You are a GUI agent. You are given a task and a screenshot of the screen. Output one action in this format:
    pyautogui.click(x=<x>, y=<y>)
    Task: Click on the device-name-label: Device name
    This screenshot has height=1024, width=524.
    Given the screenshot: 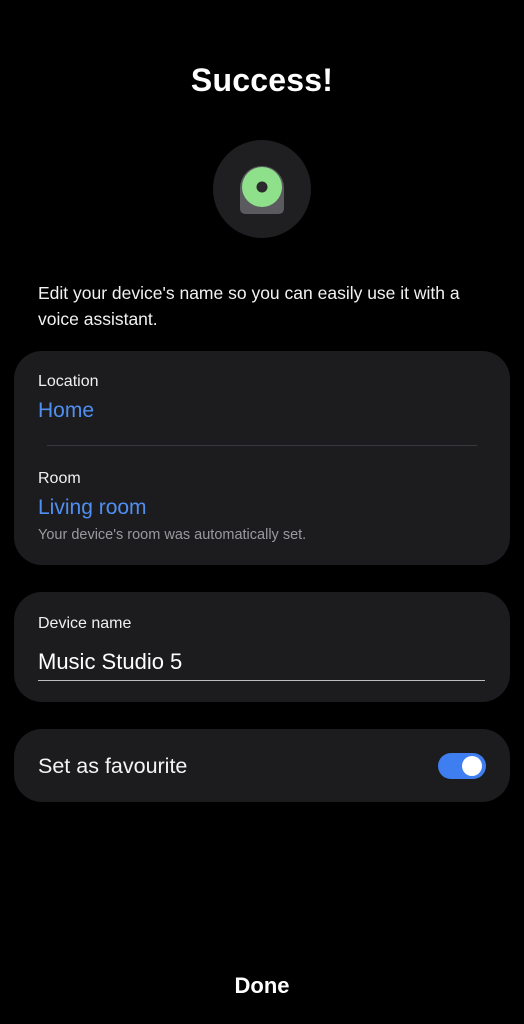 What is the action you would take?
    pyautogui.click(x=85, y=623)
    